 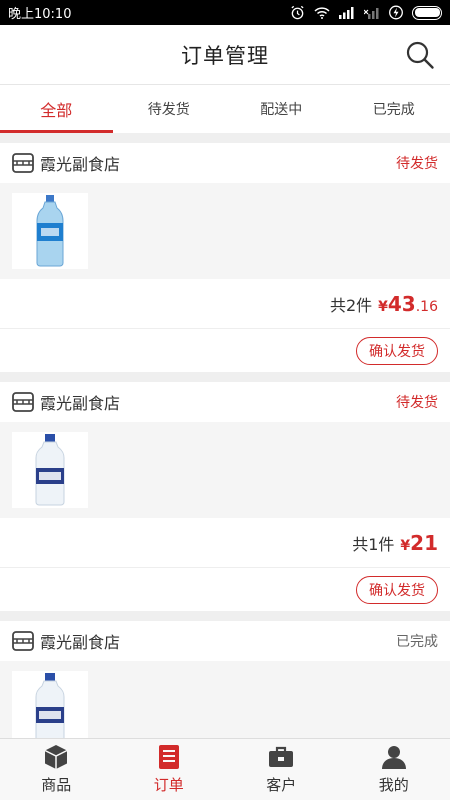 What do you see at coordinates (281, 756) in the screenshot?
I see `briefcase-icon` at bounding box center [281, 756].